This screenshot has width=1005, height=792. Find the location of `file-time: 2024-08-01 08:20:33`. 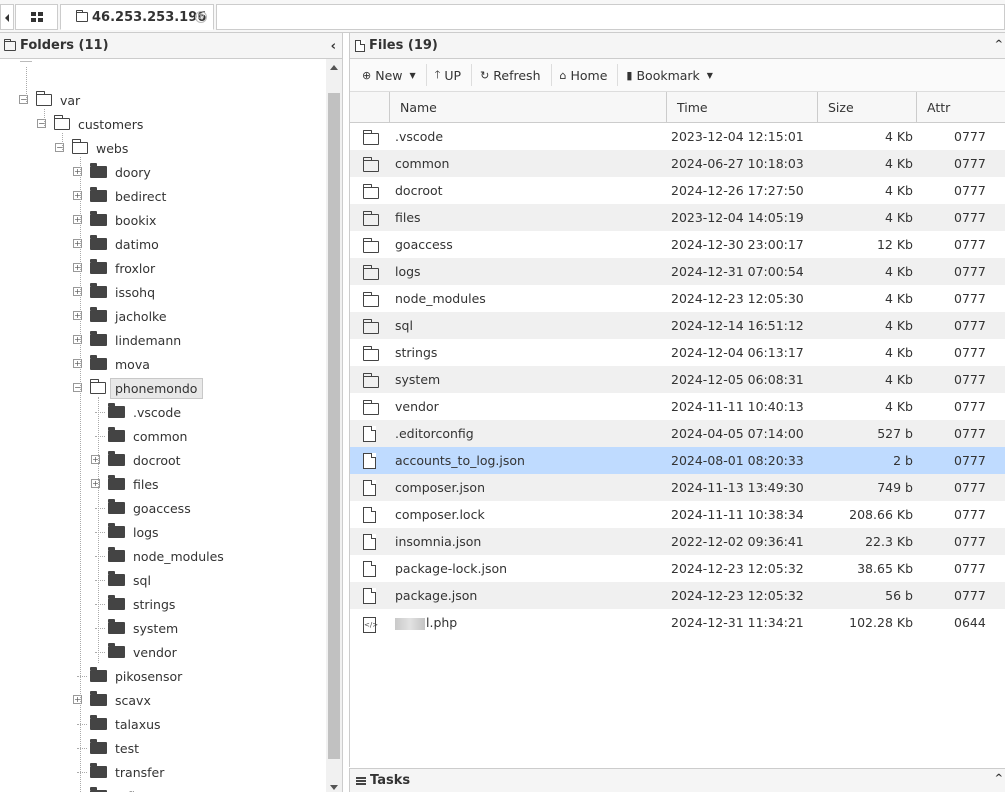

file-time: 2024-08-01 08:20:33 is located at coordinates (737, 460).